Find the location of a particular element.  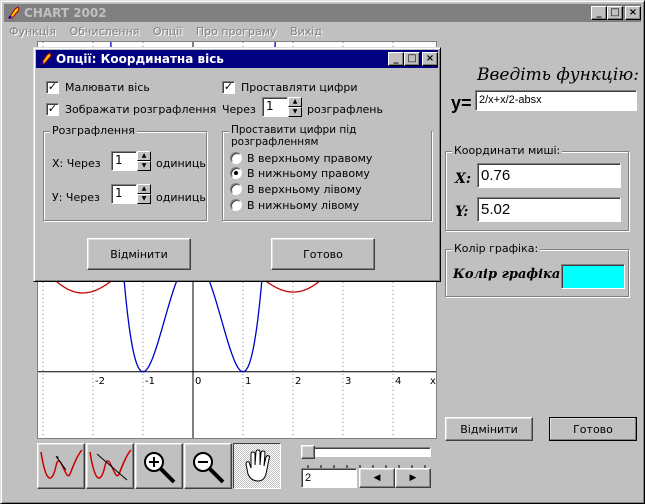

y-equals-label: y= is located at coordinates (461, 103).